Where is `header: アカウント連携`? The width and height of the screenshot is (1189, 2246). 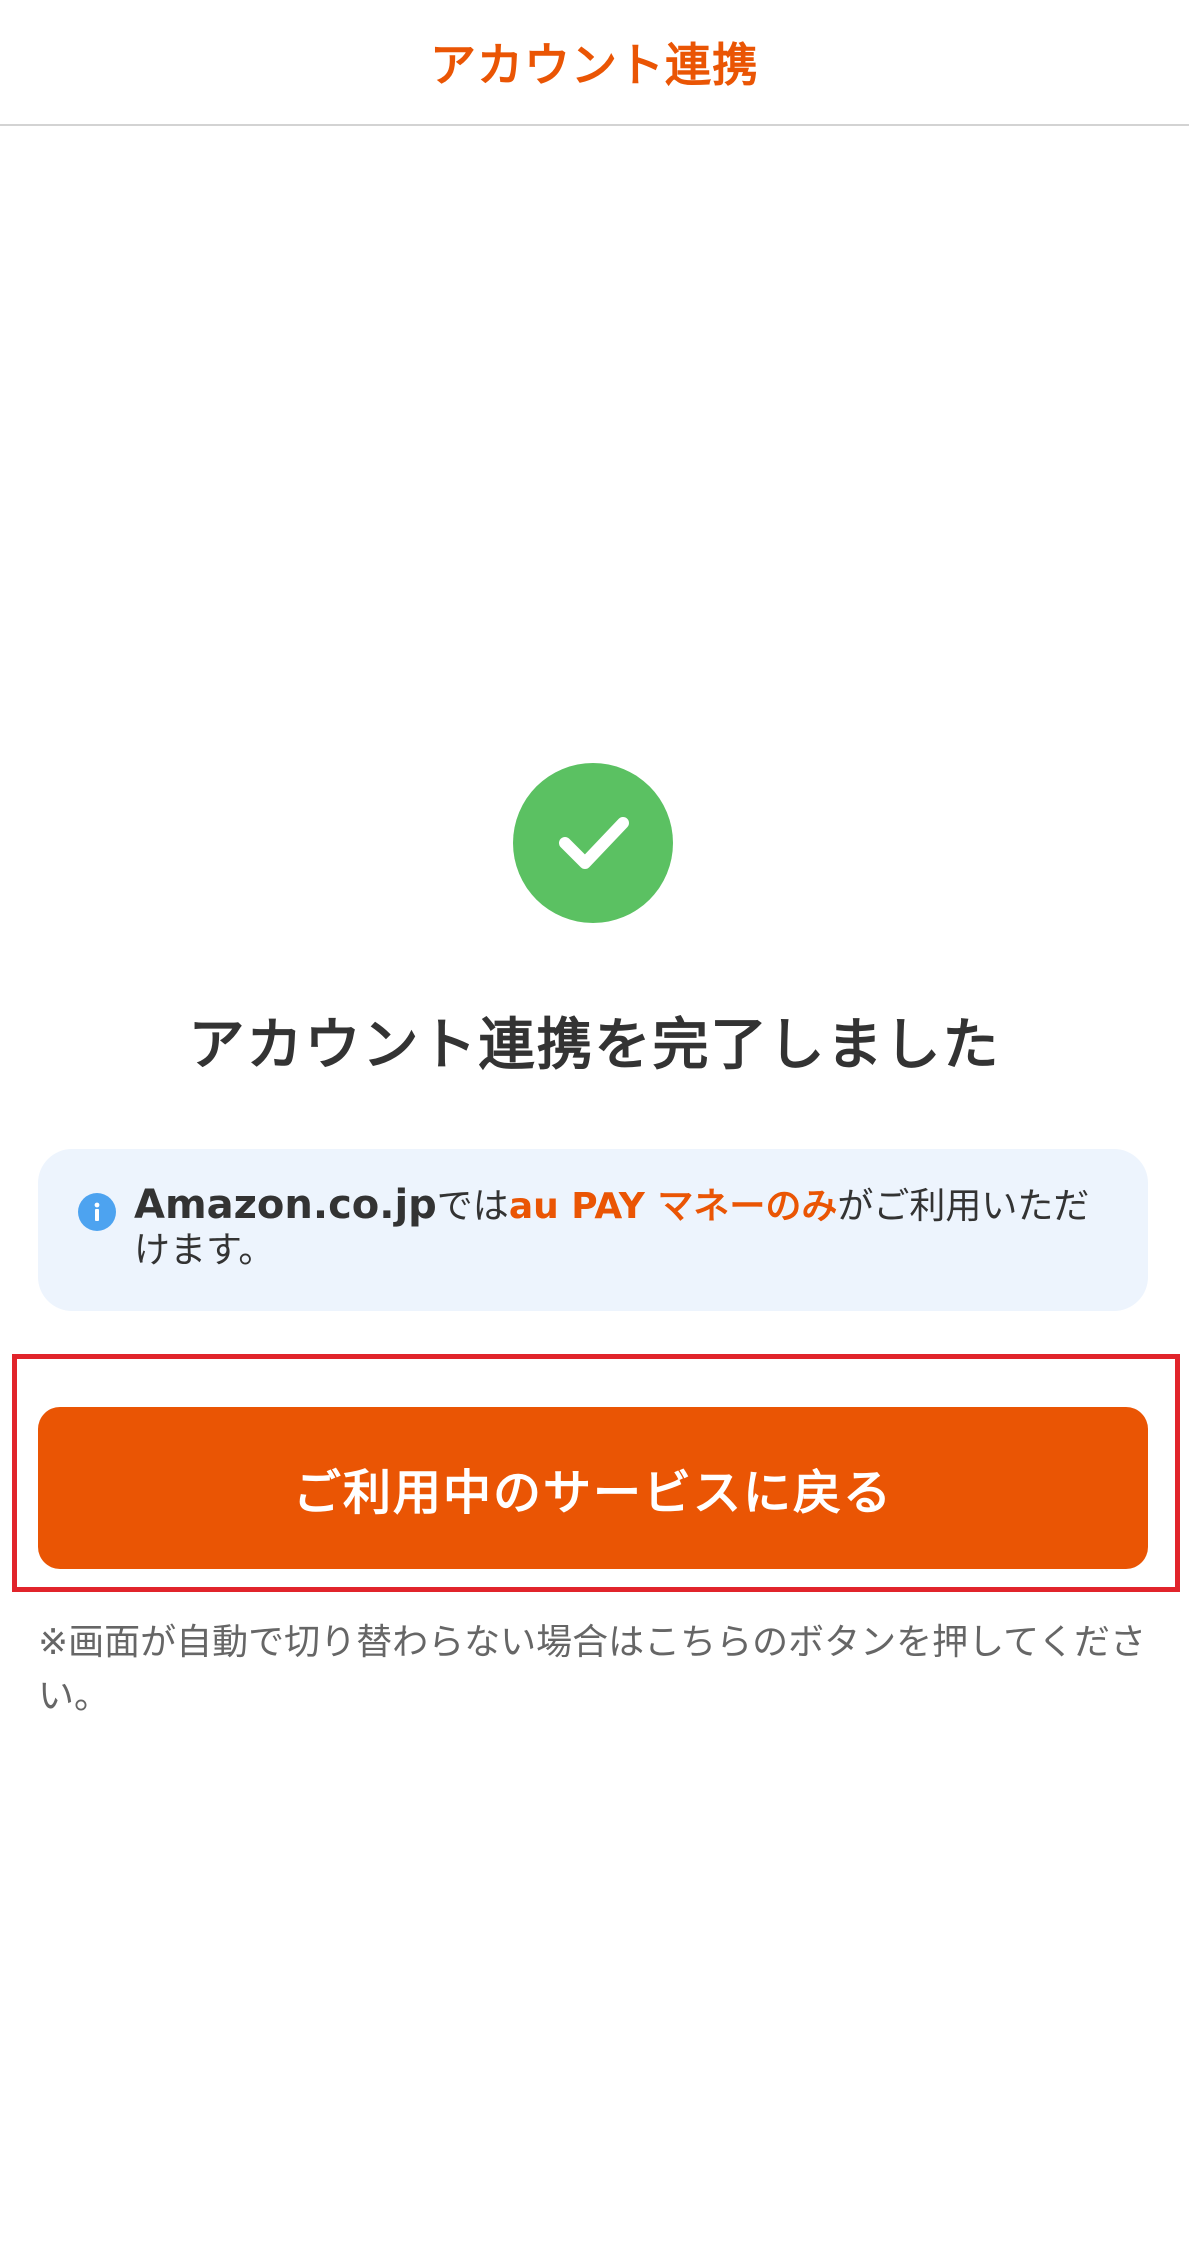
header: アカウント連携 is located at coordinates (594, 63).